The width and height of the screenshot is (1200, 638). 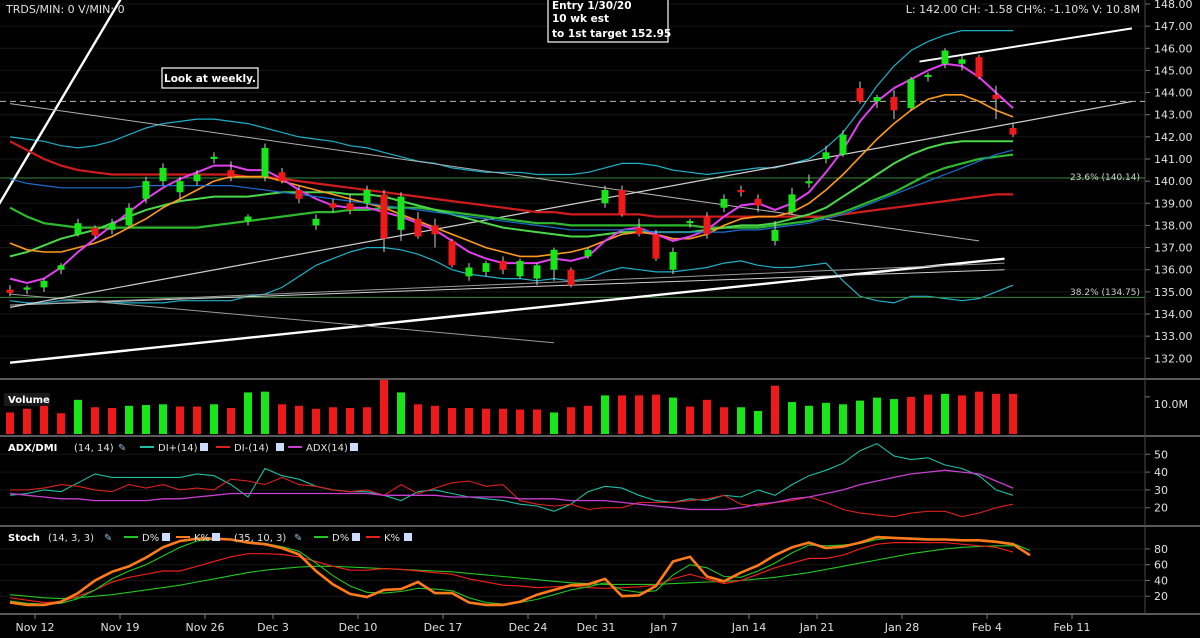 I want to click on price-tick-label: 145.00, so click(x=1173, y=70).